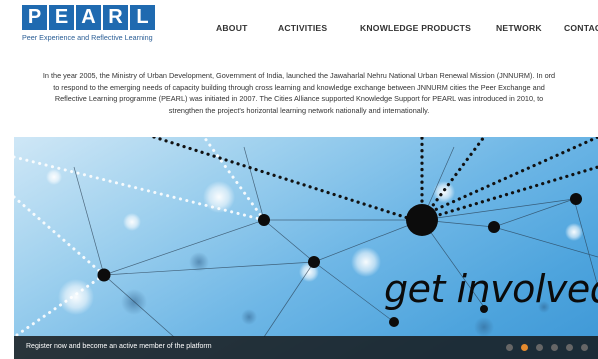  I want to click on slider-dot-active, so click(524, 347).